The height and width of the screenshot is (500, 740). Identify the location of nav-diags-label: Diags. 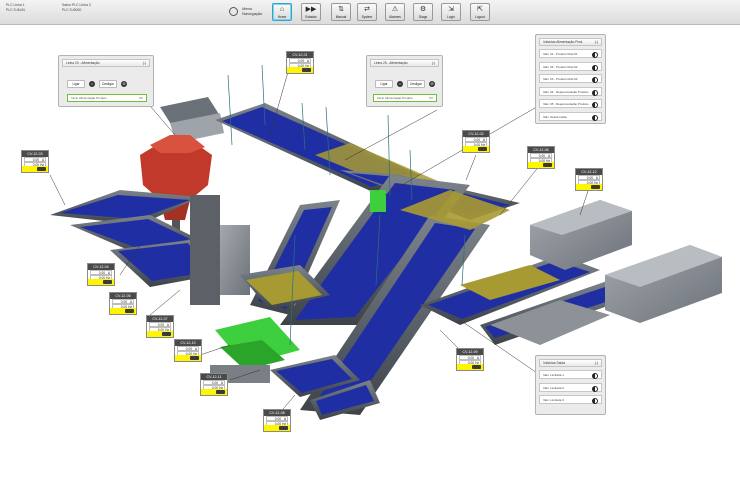
(423, 17).